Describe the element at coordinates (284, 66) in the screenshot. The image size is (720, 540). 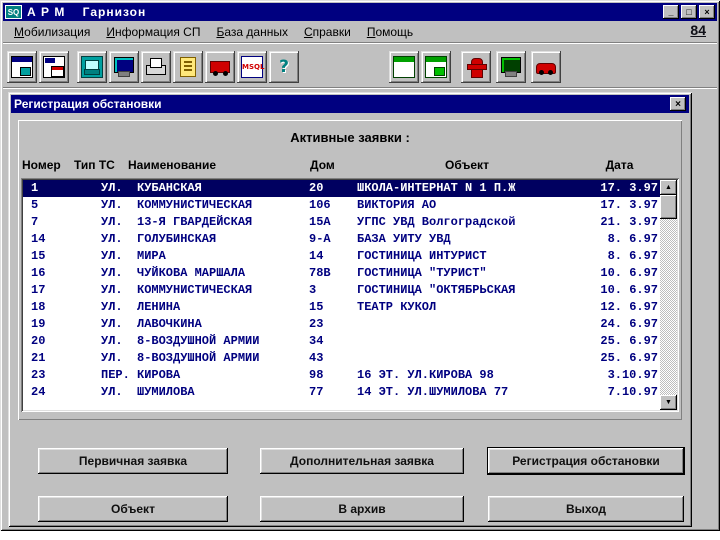
I see `help-button: ?` at that location.